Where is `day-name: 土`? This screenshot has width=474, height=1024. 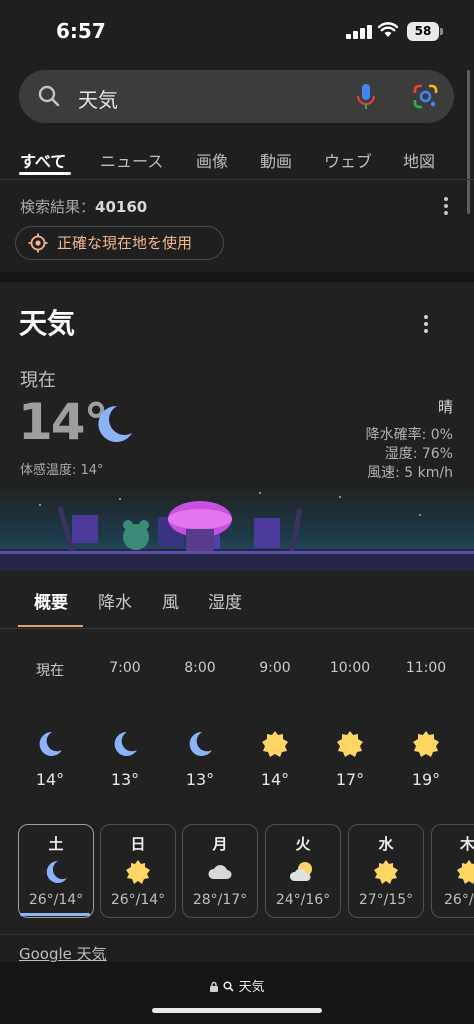 day-name: 土 is located at coordinates (56, 844).